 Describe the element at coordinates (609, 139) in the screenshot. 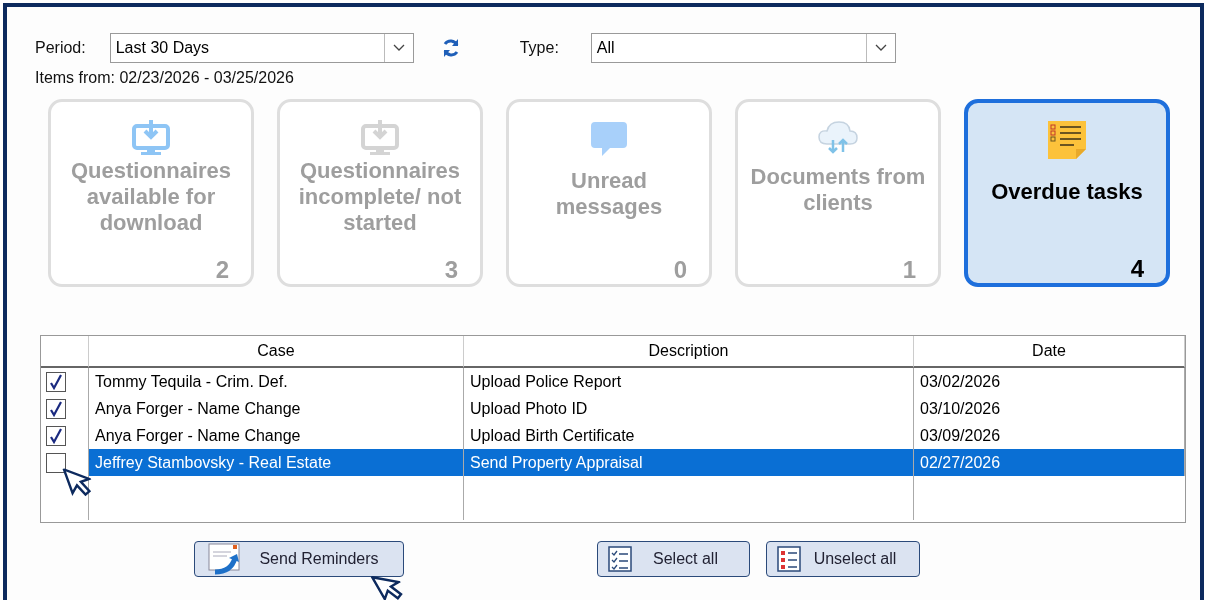

I see `chat-bubble-icon` at that location.